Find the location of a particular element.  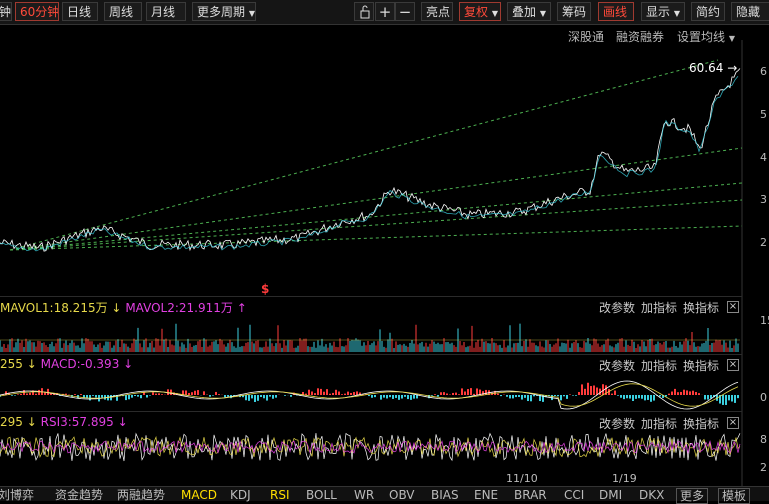

arrow-right-icon: → is located at coordinates (732, 68).